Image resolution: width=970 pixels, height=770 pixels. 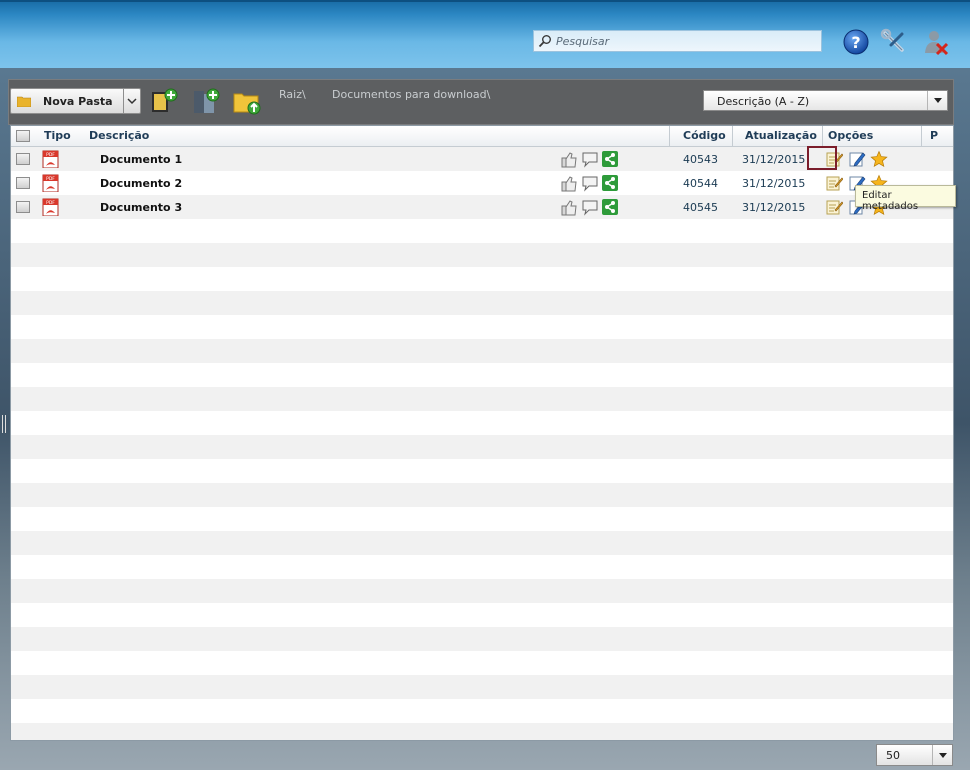 I want to click on row-code: 40544, so click(x=700, y=183).